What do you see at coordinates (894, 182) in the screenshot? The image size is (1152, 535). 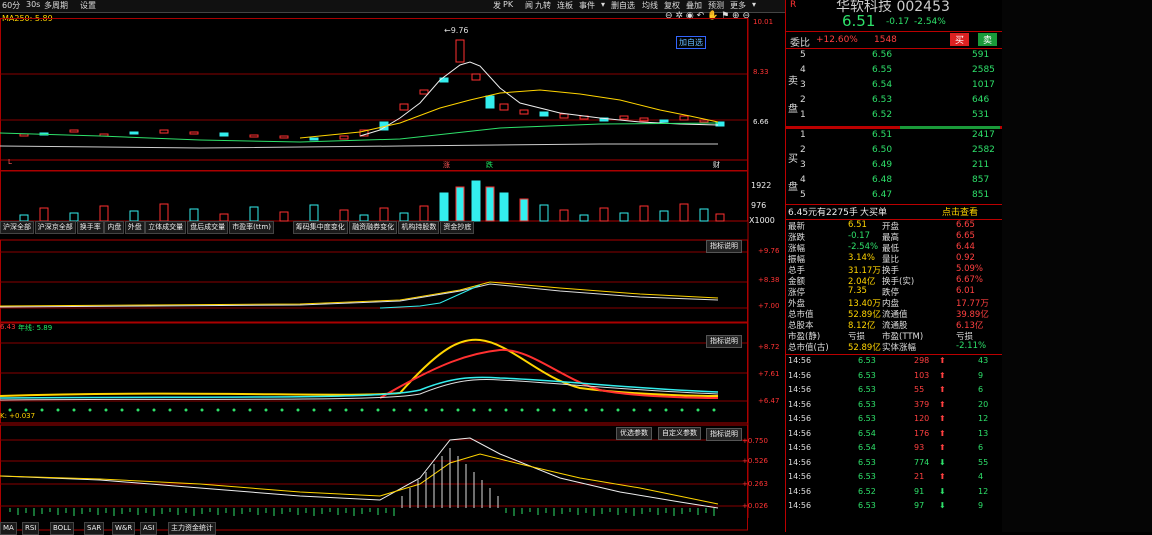 I see `bids-row: 4 6.48 857` at bounding box center [894, 182].